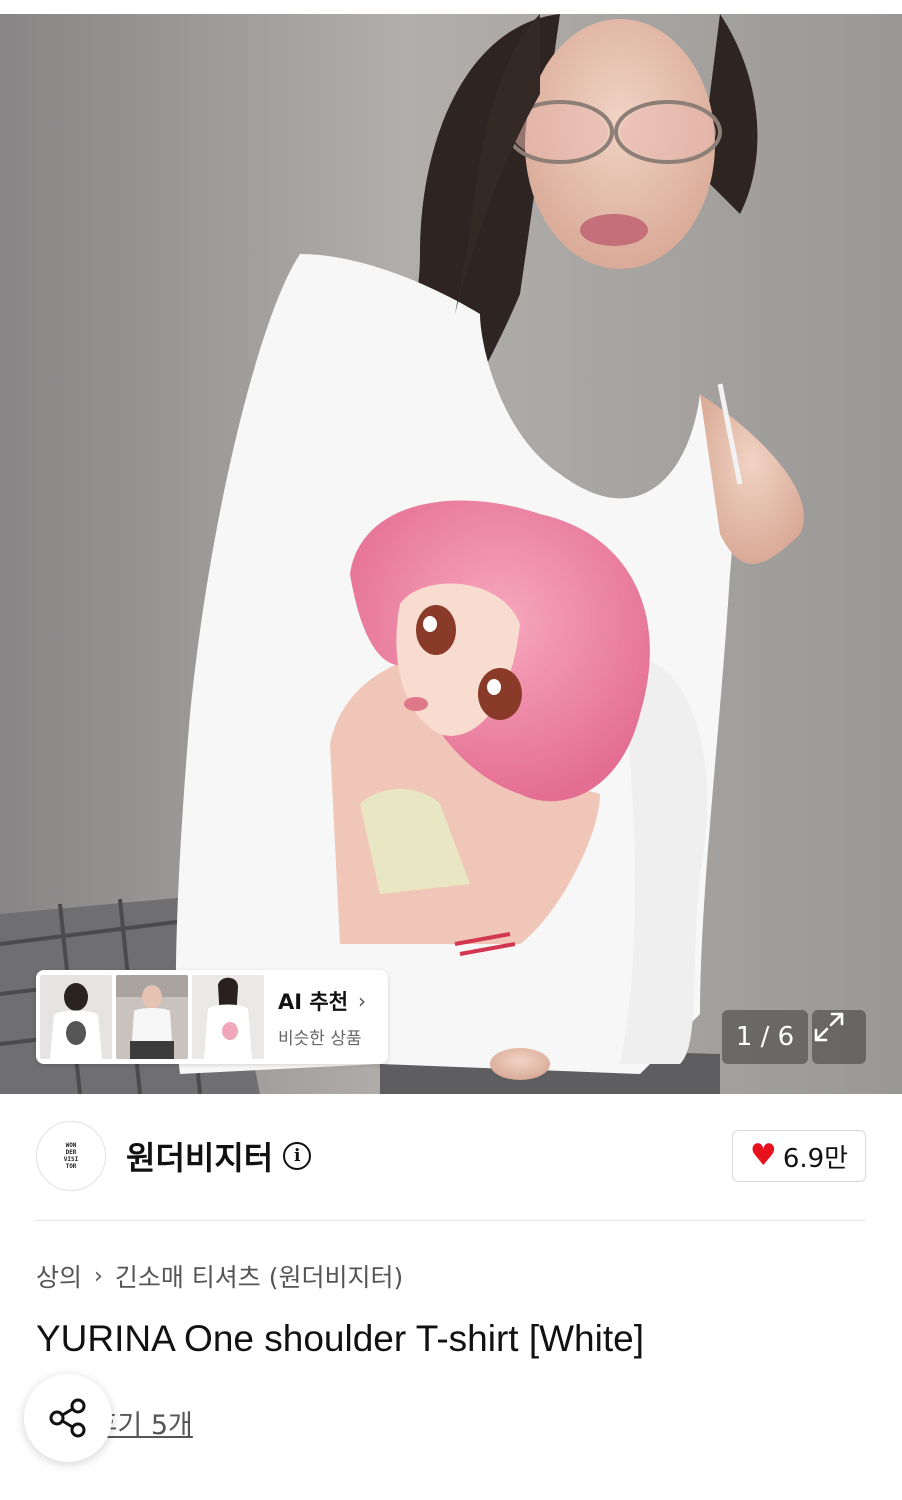 The height and width of the screenshot is (1500, 902). What do you see at coordinates (259, 1276) in the screenshot?
I see `breadcrumb-subcategory: 긴소매 티셔츠 (원더비지터)` at bounding box center [259, 1276].